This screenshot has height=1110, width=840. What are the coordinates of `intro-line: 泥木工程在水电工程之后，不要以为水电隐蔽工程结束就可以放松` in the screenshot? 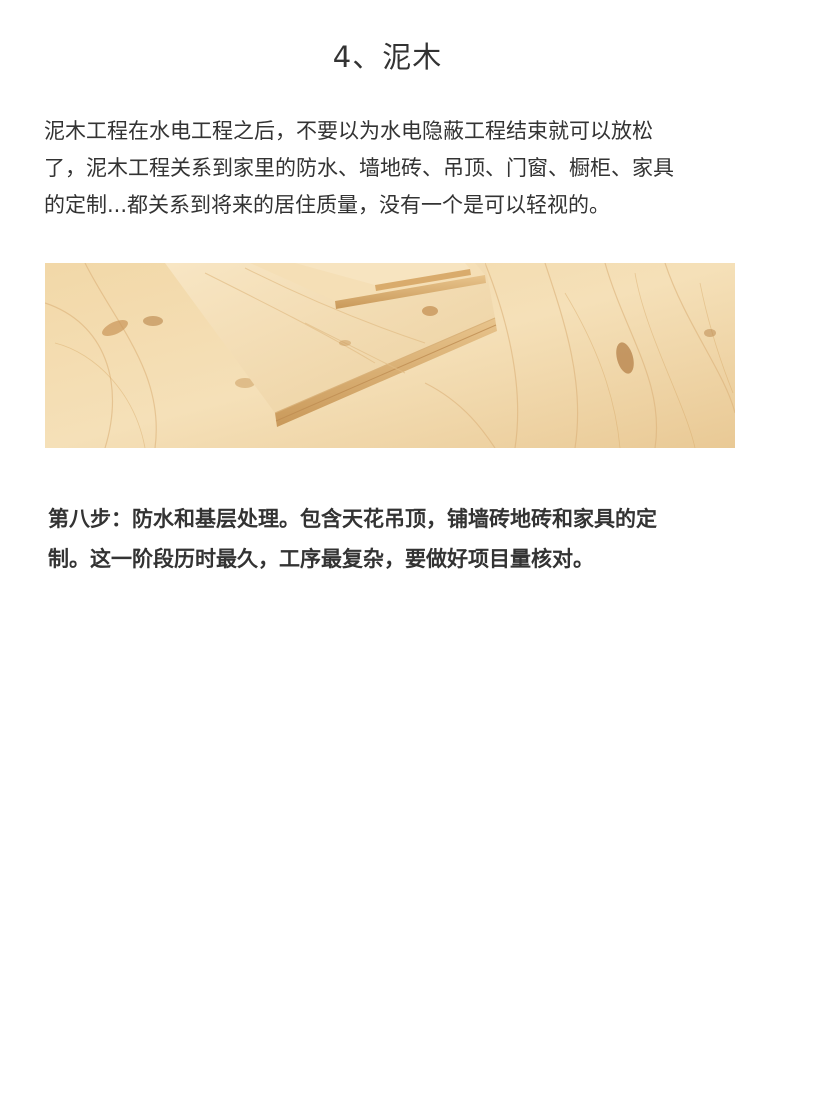 It's located at (348, 131).